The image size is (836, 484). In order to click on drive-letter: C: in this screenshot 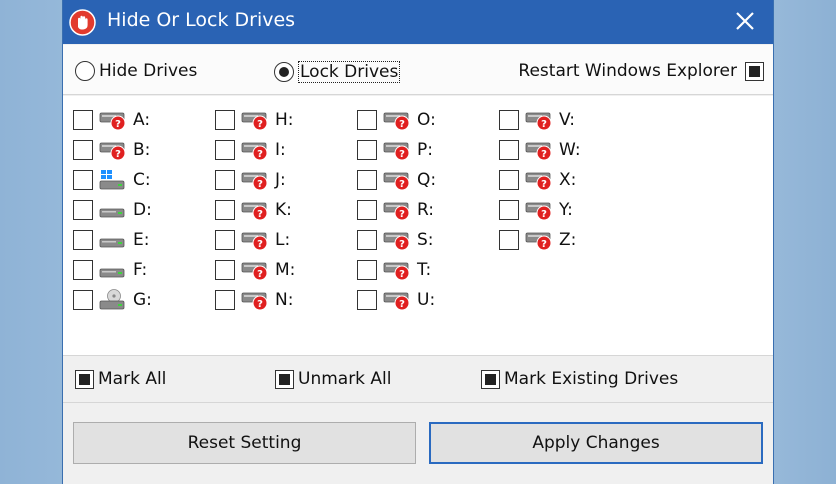, I will do `click(142, 180)`.